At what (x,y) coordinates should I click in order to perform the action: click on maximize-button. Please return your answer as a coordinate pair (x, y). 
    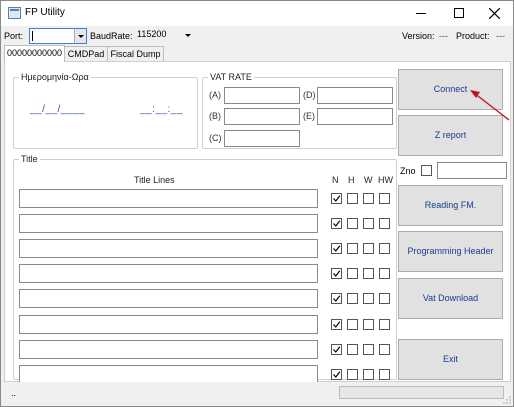
    Looking at the image, I should click on (459, 13).